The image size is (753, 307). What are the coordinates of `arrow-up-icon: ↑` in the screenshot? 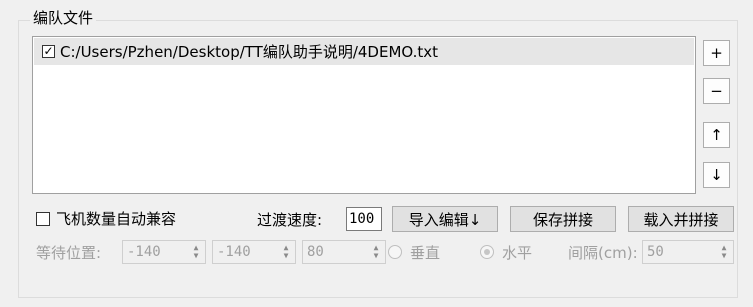 It's located at (716, 135).